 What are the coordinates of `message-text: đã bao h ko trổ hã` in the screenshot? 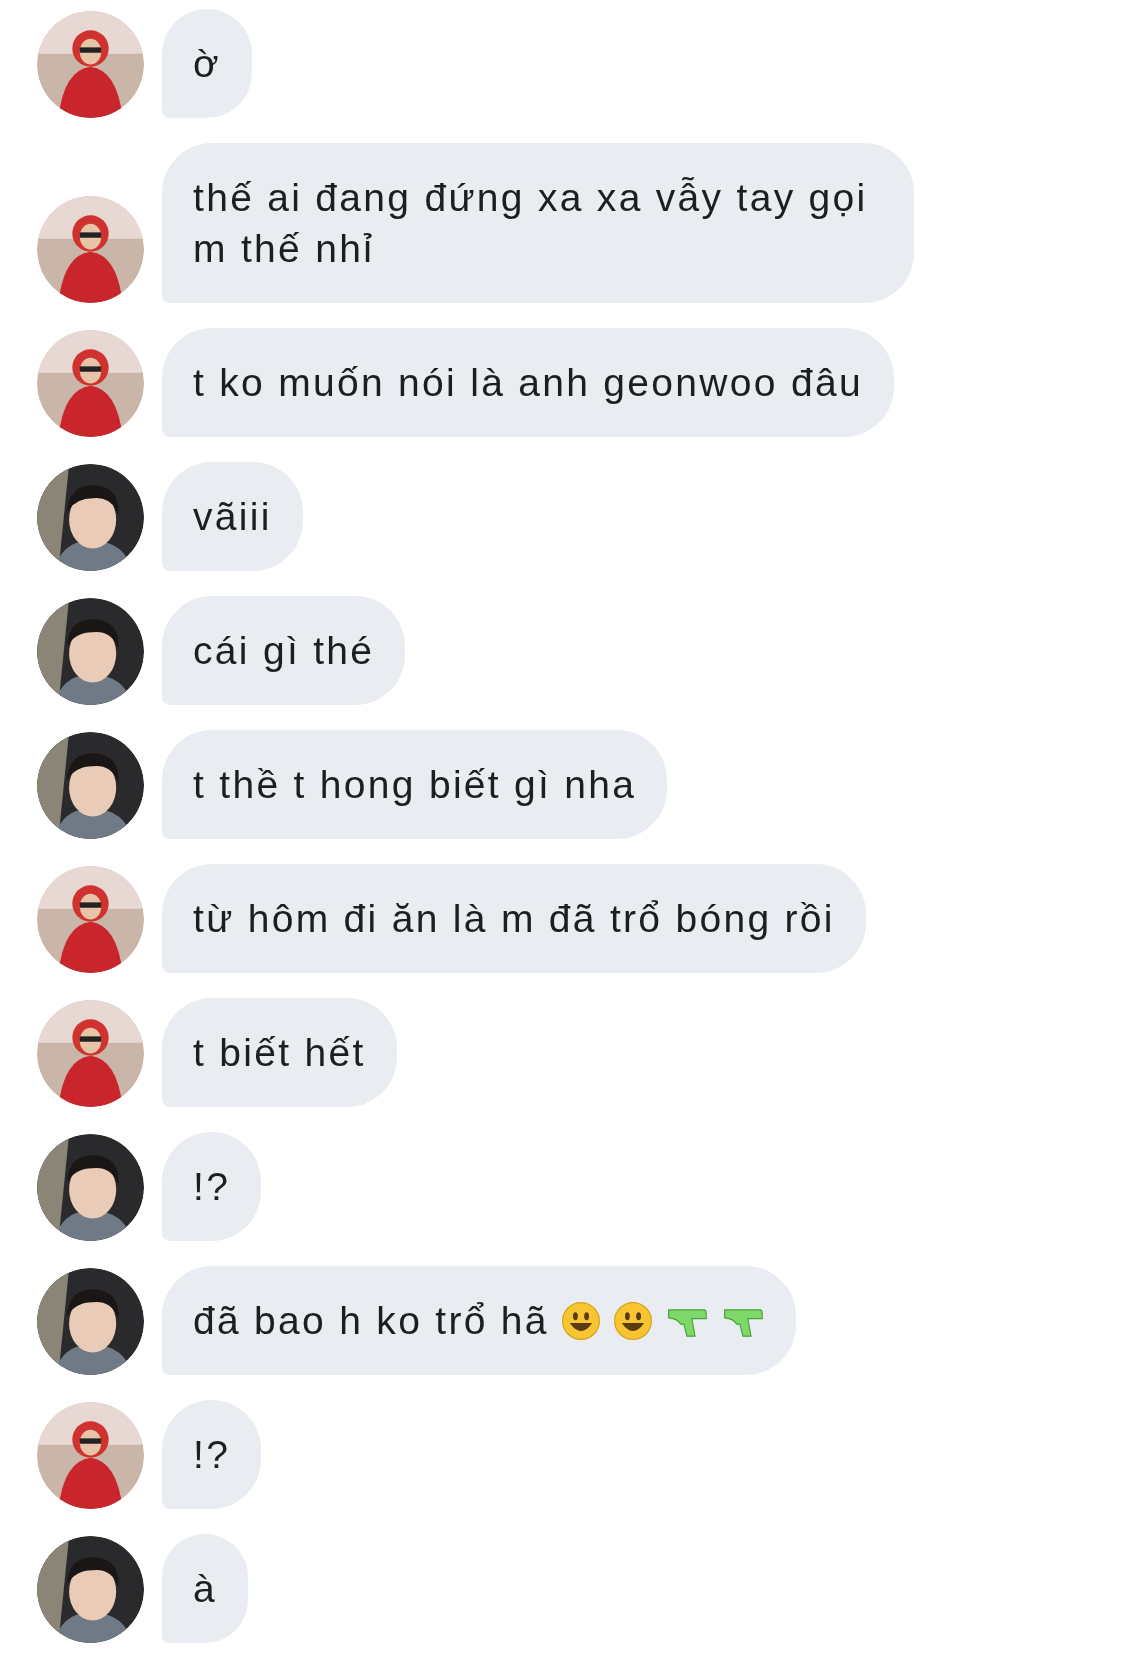 It's located at (371, 1321).